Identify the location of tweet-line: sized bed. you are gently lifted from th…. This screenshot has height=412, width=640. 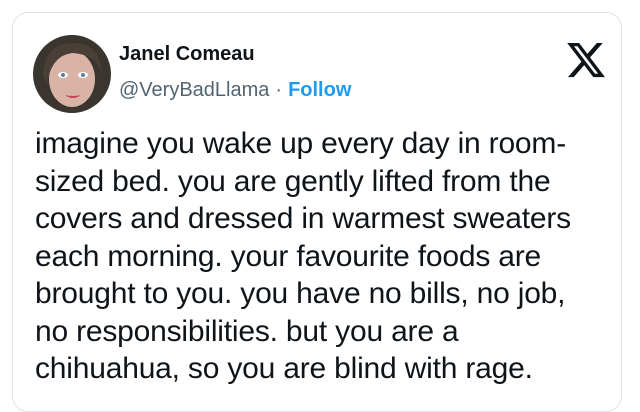
(293, 181).